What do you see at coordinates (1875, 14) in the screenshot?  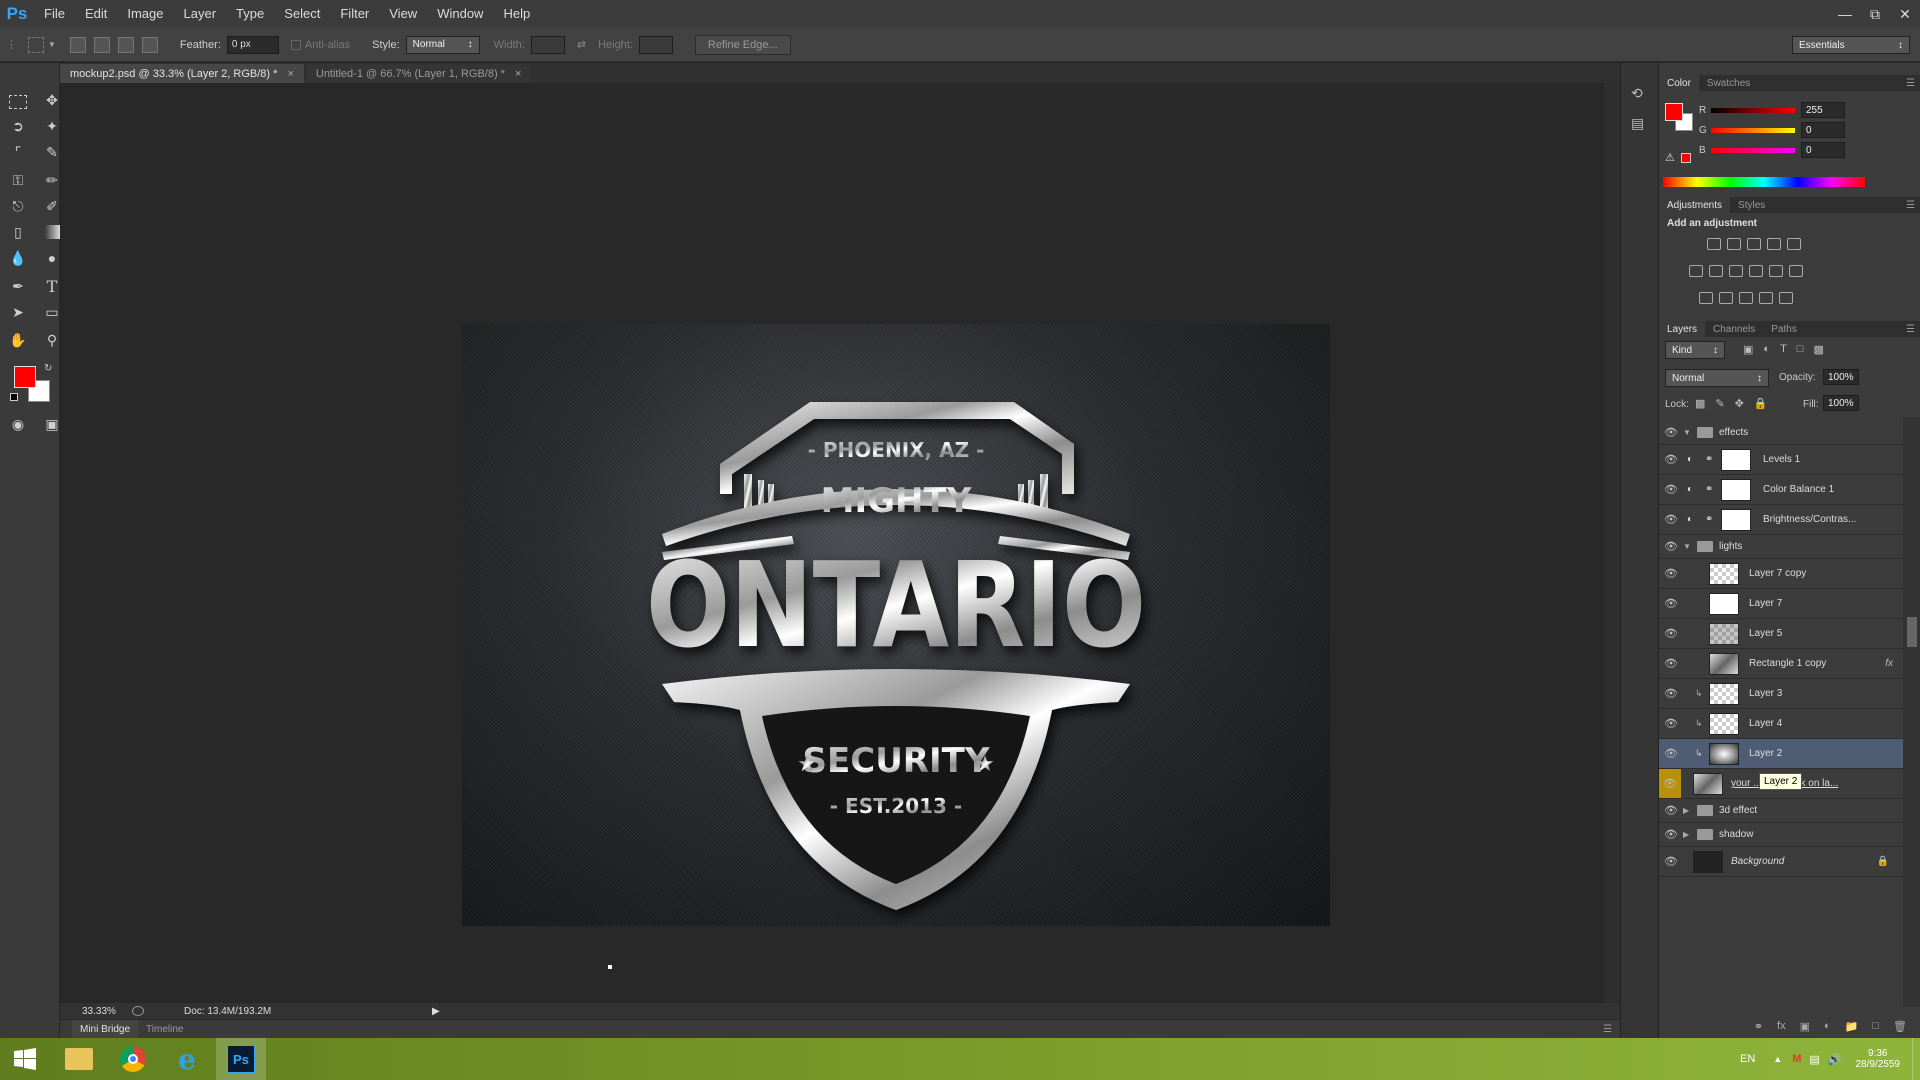 I see `restore-icon: ⧉` at bounding box center [1875, 14].